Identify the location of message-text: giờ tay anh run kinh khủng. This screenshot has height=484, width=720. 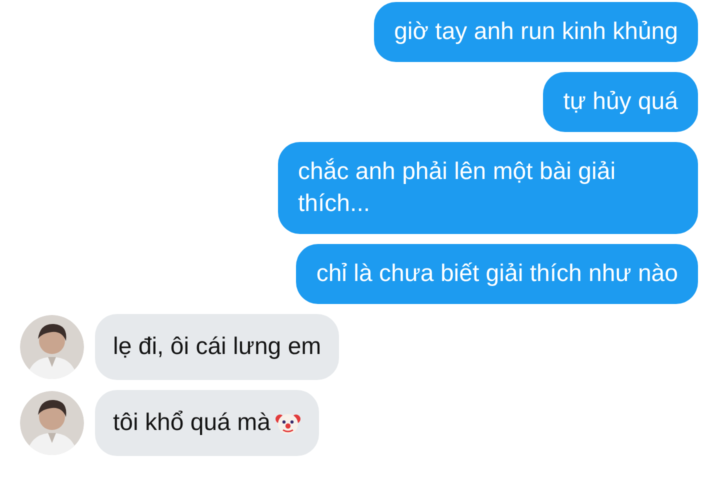
(536, 31).